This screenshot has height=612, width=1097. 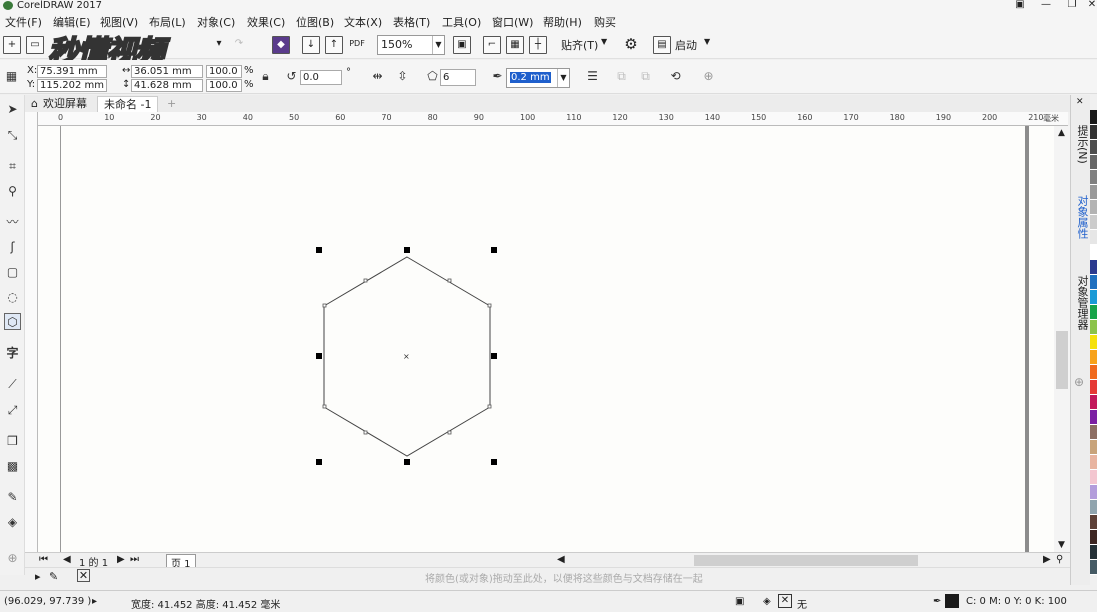 I want to click on import-icon: ↓, so click(x=311, y=45).